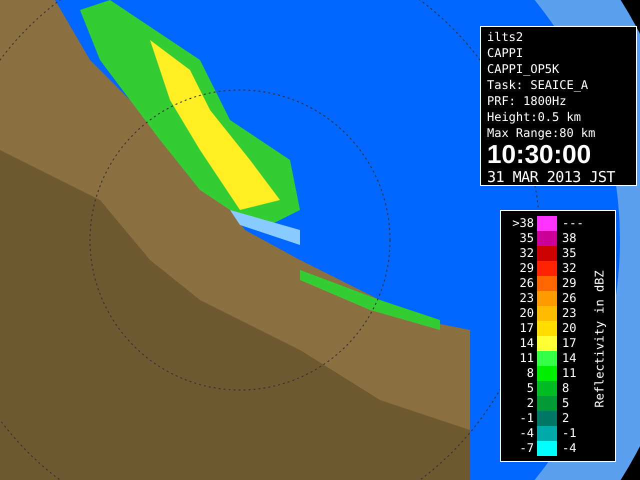 Image resolution: width=640 pixels, height=480 pixels. Describe the element at coordinates (534, 117) in the screenshot. I see `info-text: Height:0.5 km` at that location.